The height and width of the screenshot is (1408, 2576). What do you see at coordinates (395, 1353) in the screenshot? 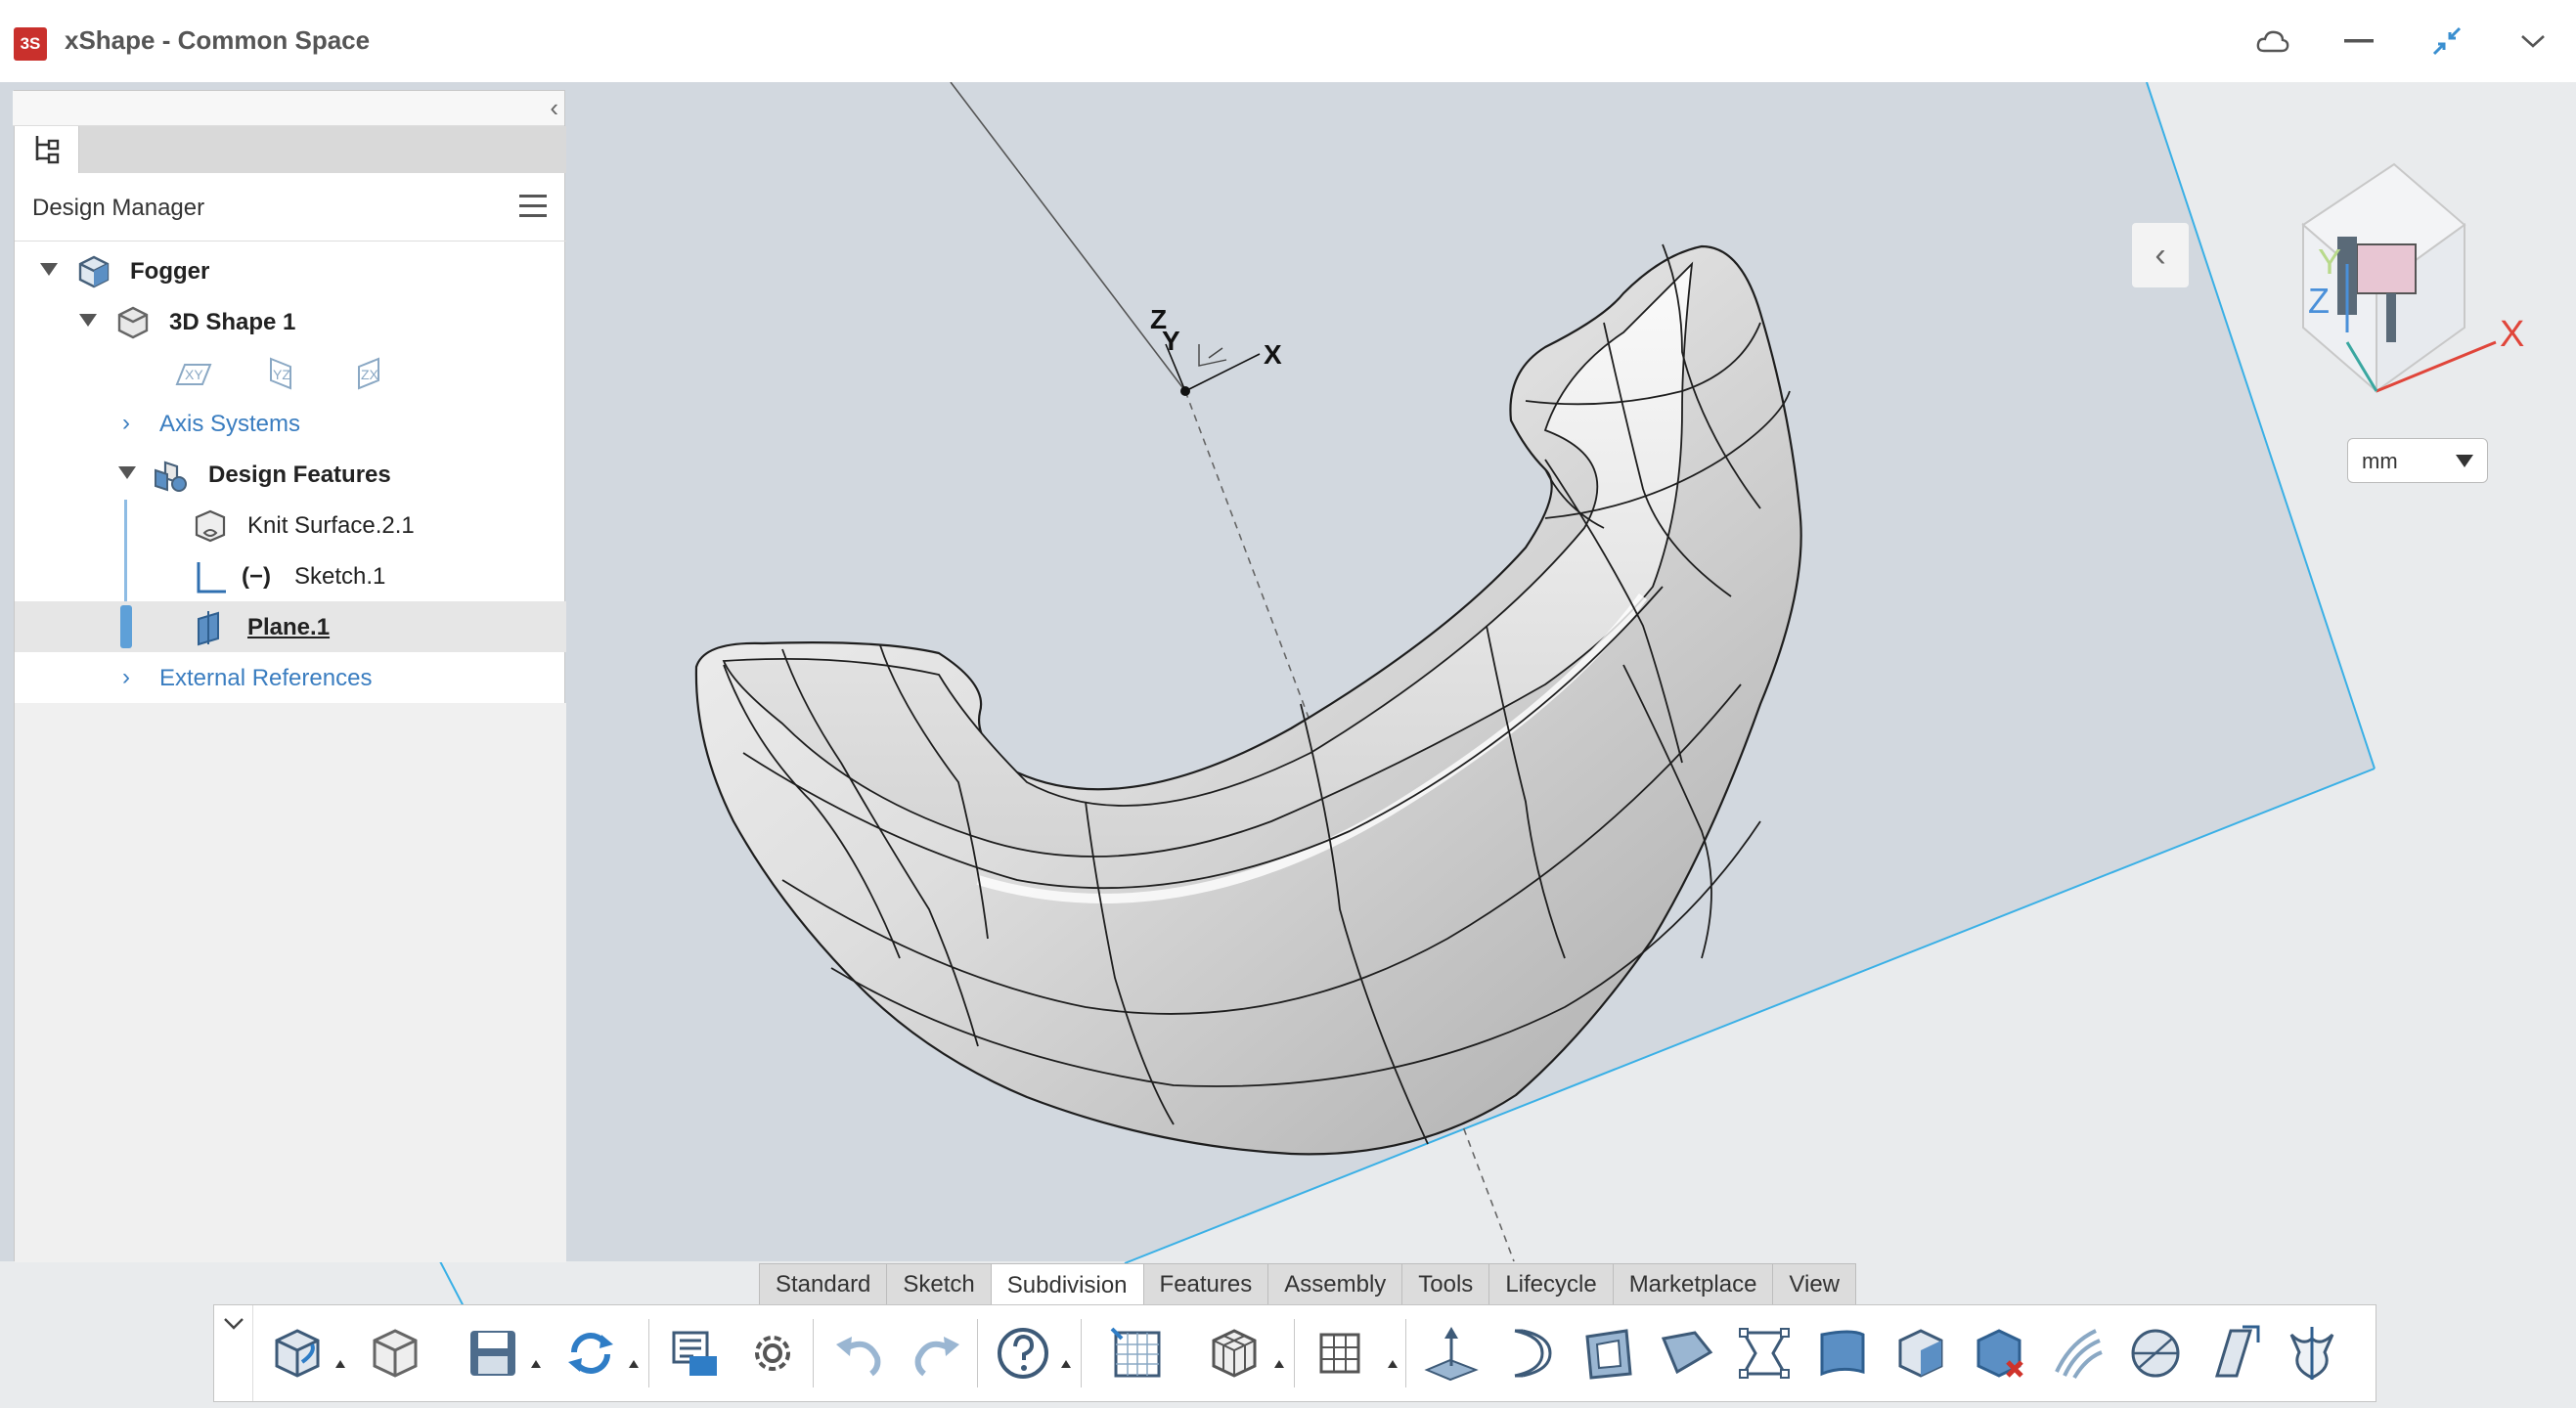
I see `open-shape-icon` at bounding box center [395, 1353].